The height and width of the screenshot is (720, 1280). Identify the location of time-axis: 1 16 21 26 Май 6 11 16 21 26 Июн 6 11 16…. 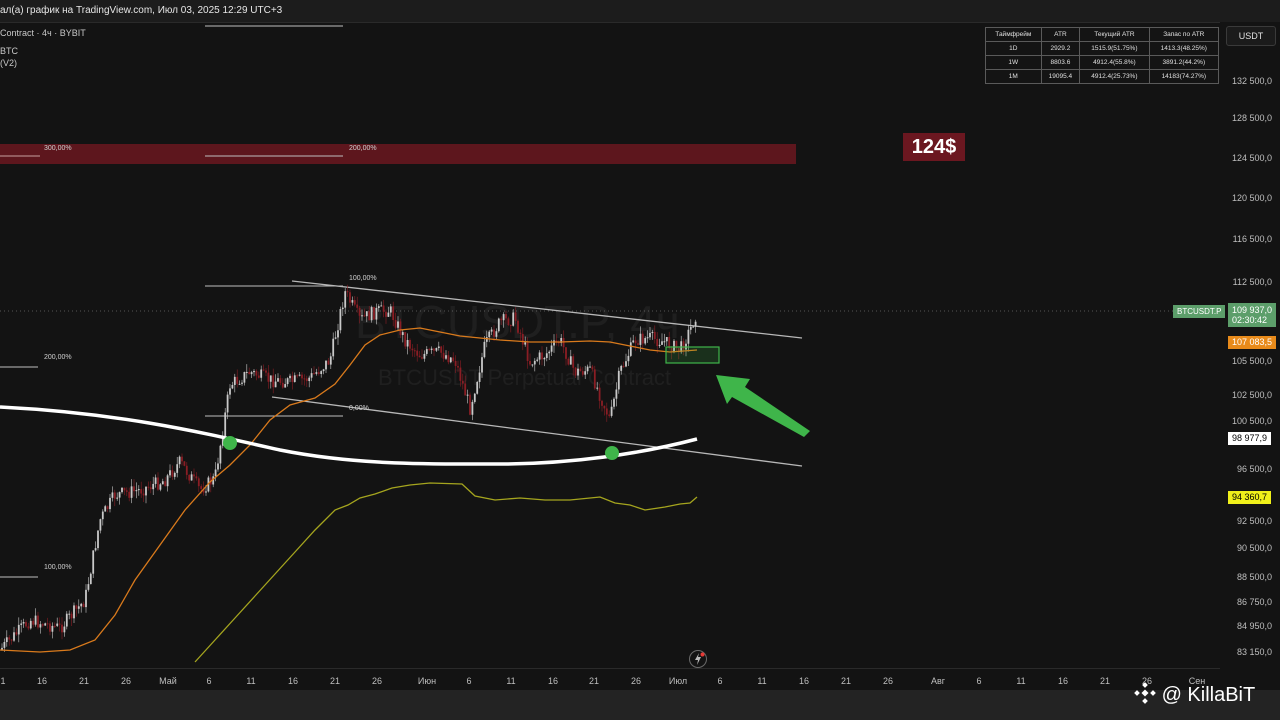
(610, 679).